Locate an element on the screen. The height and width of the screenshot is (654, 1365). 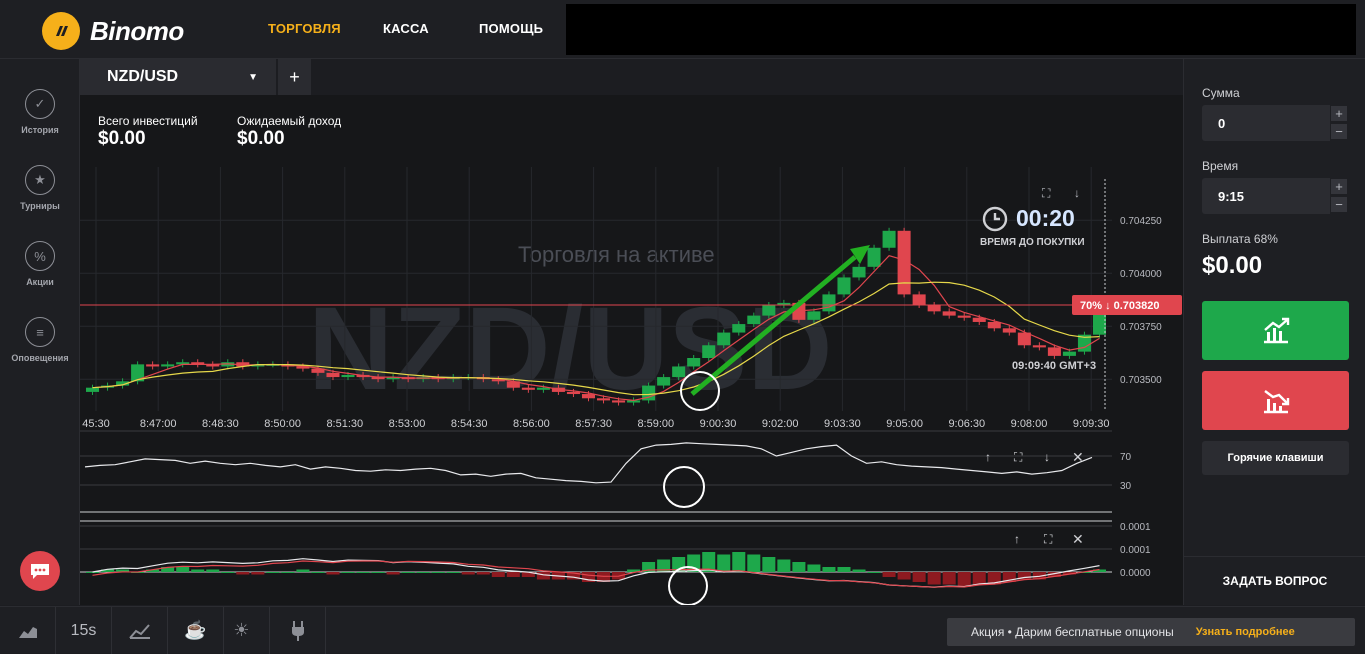
time-tick-label: 8:50:00 is located at coordinates (282, 424).